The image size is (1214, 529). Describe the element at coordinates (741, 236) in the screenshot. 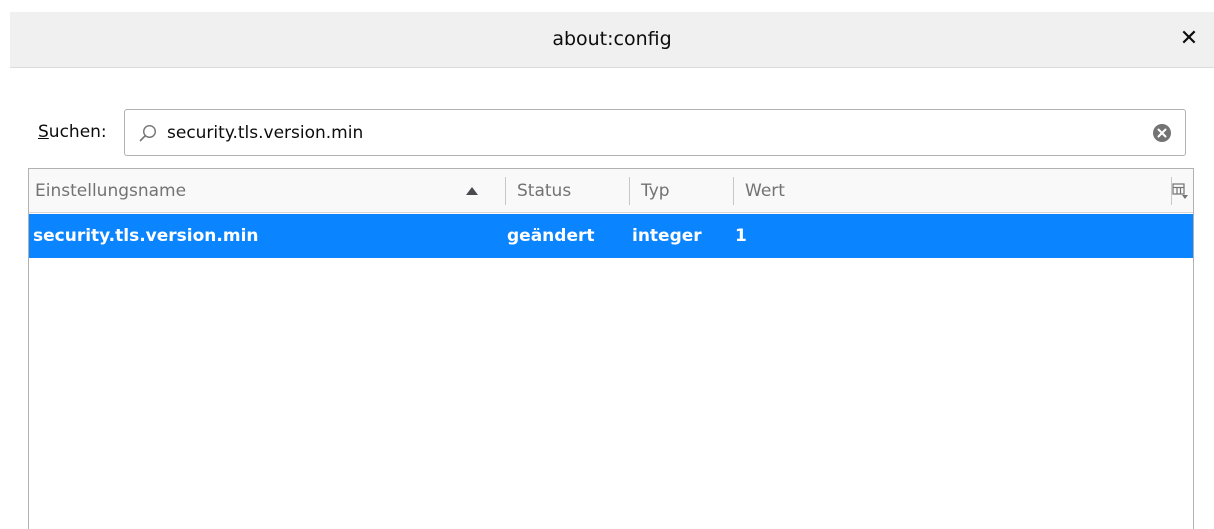

I see `pref-value: 1` at that location.